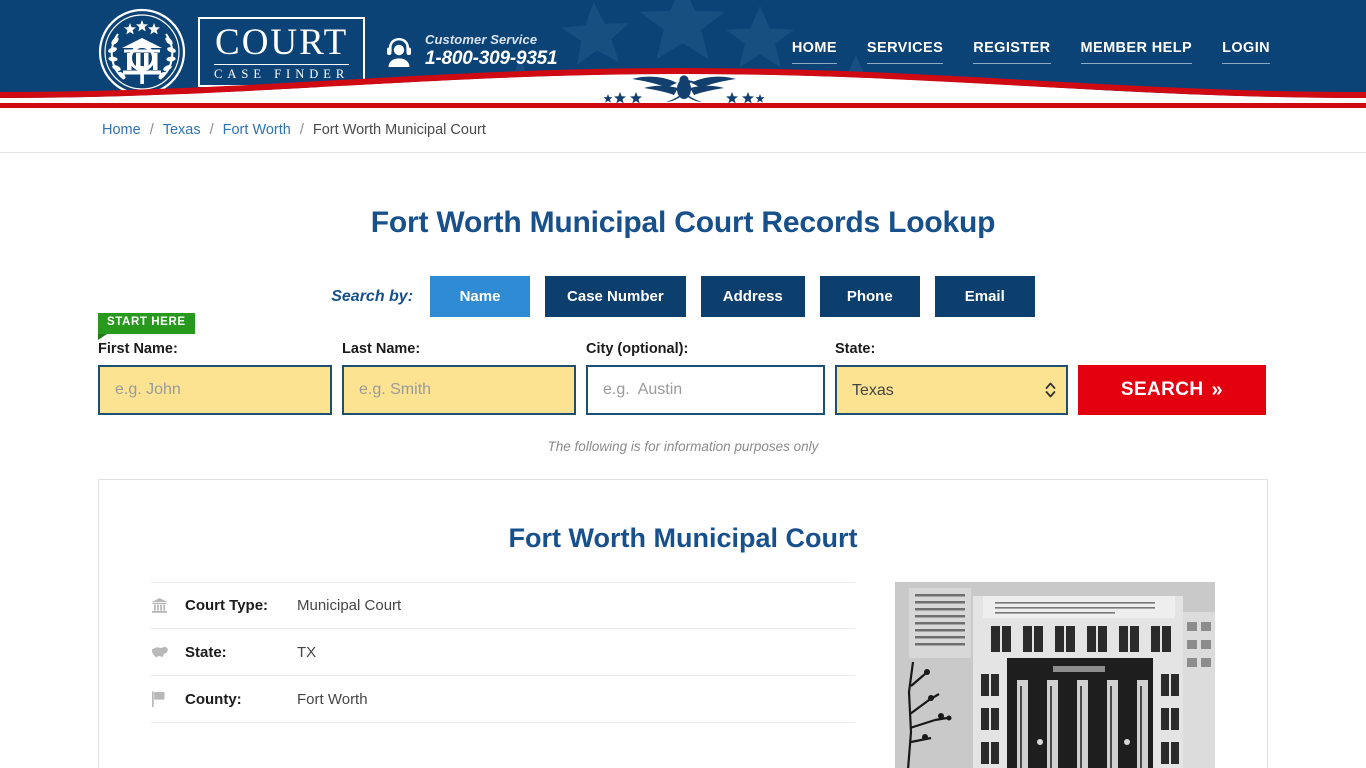  I want to click on bank-icon, so click(168, 605).